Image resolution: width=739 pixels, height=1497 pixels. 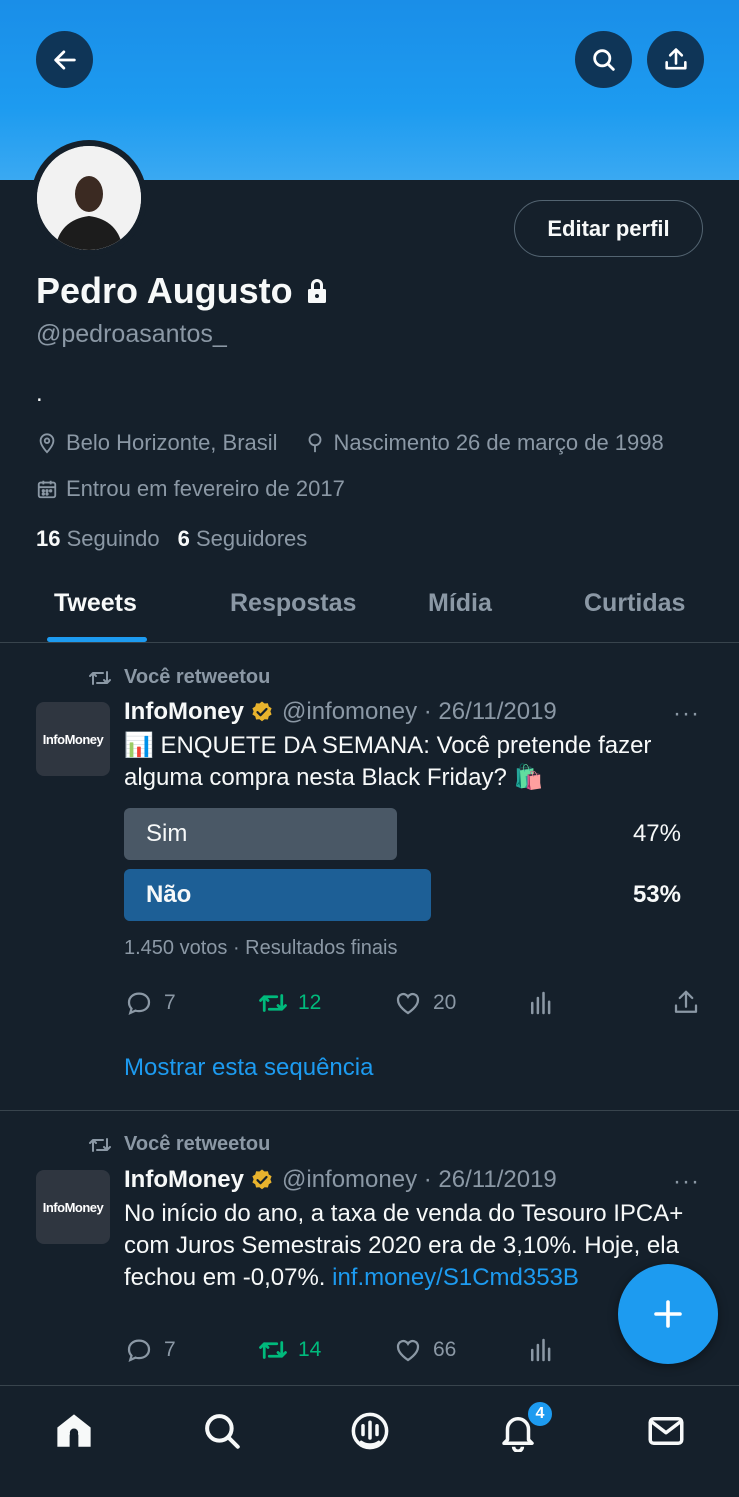 What do you see at coordinates (424, 1003) in the screenshot?
I see `like-button: 20` at bounding box center [424, 1003].